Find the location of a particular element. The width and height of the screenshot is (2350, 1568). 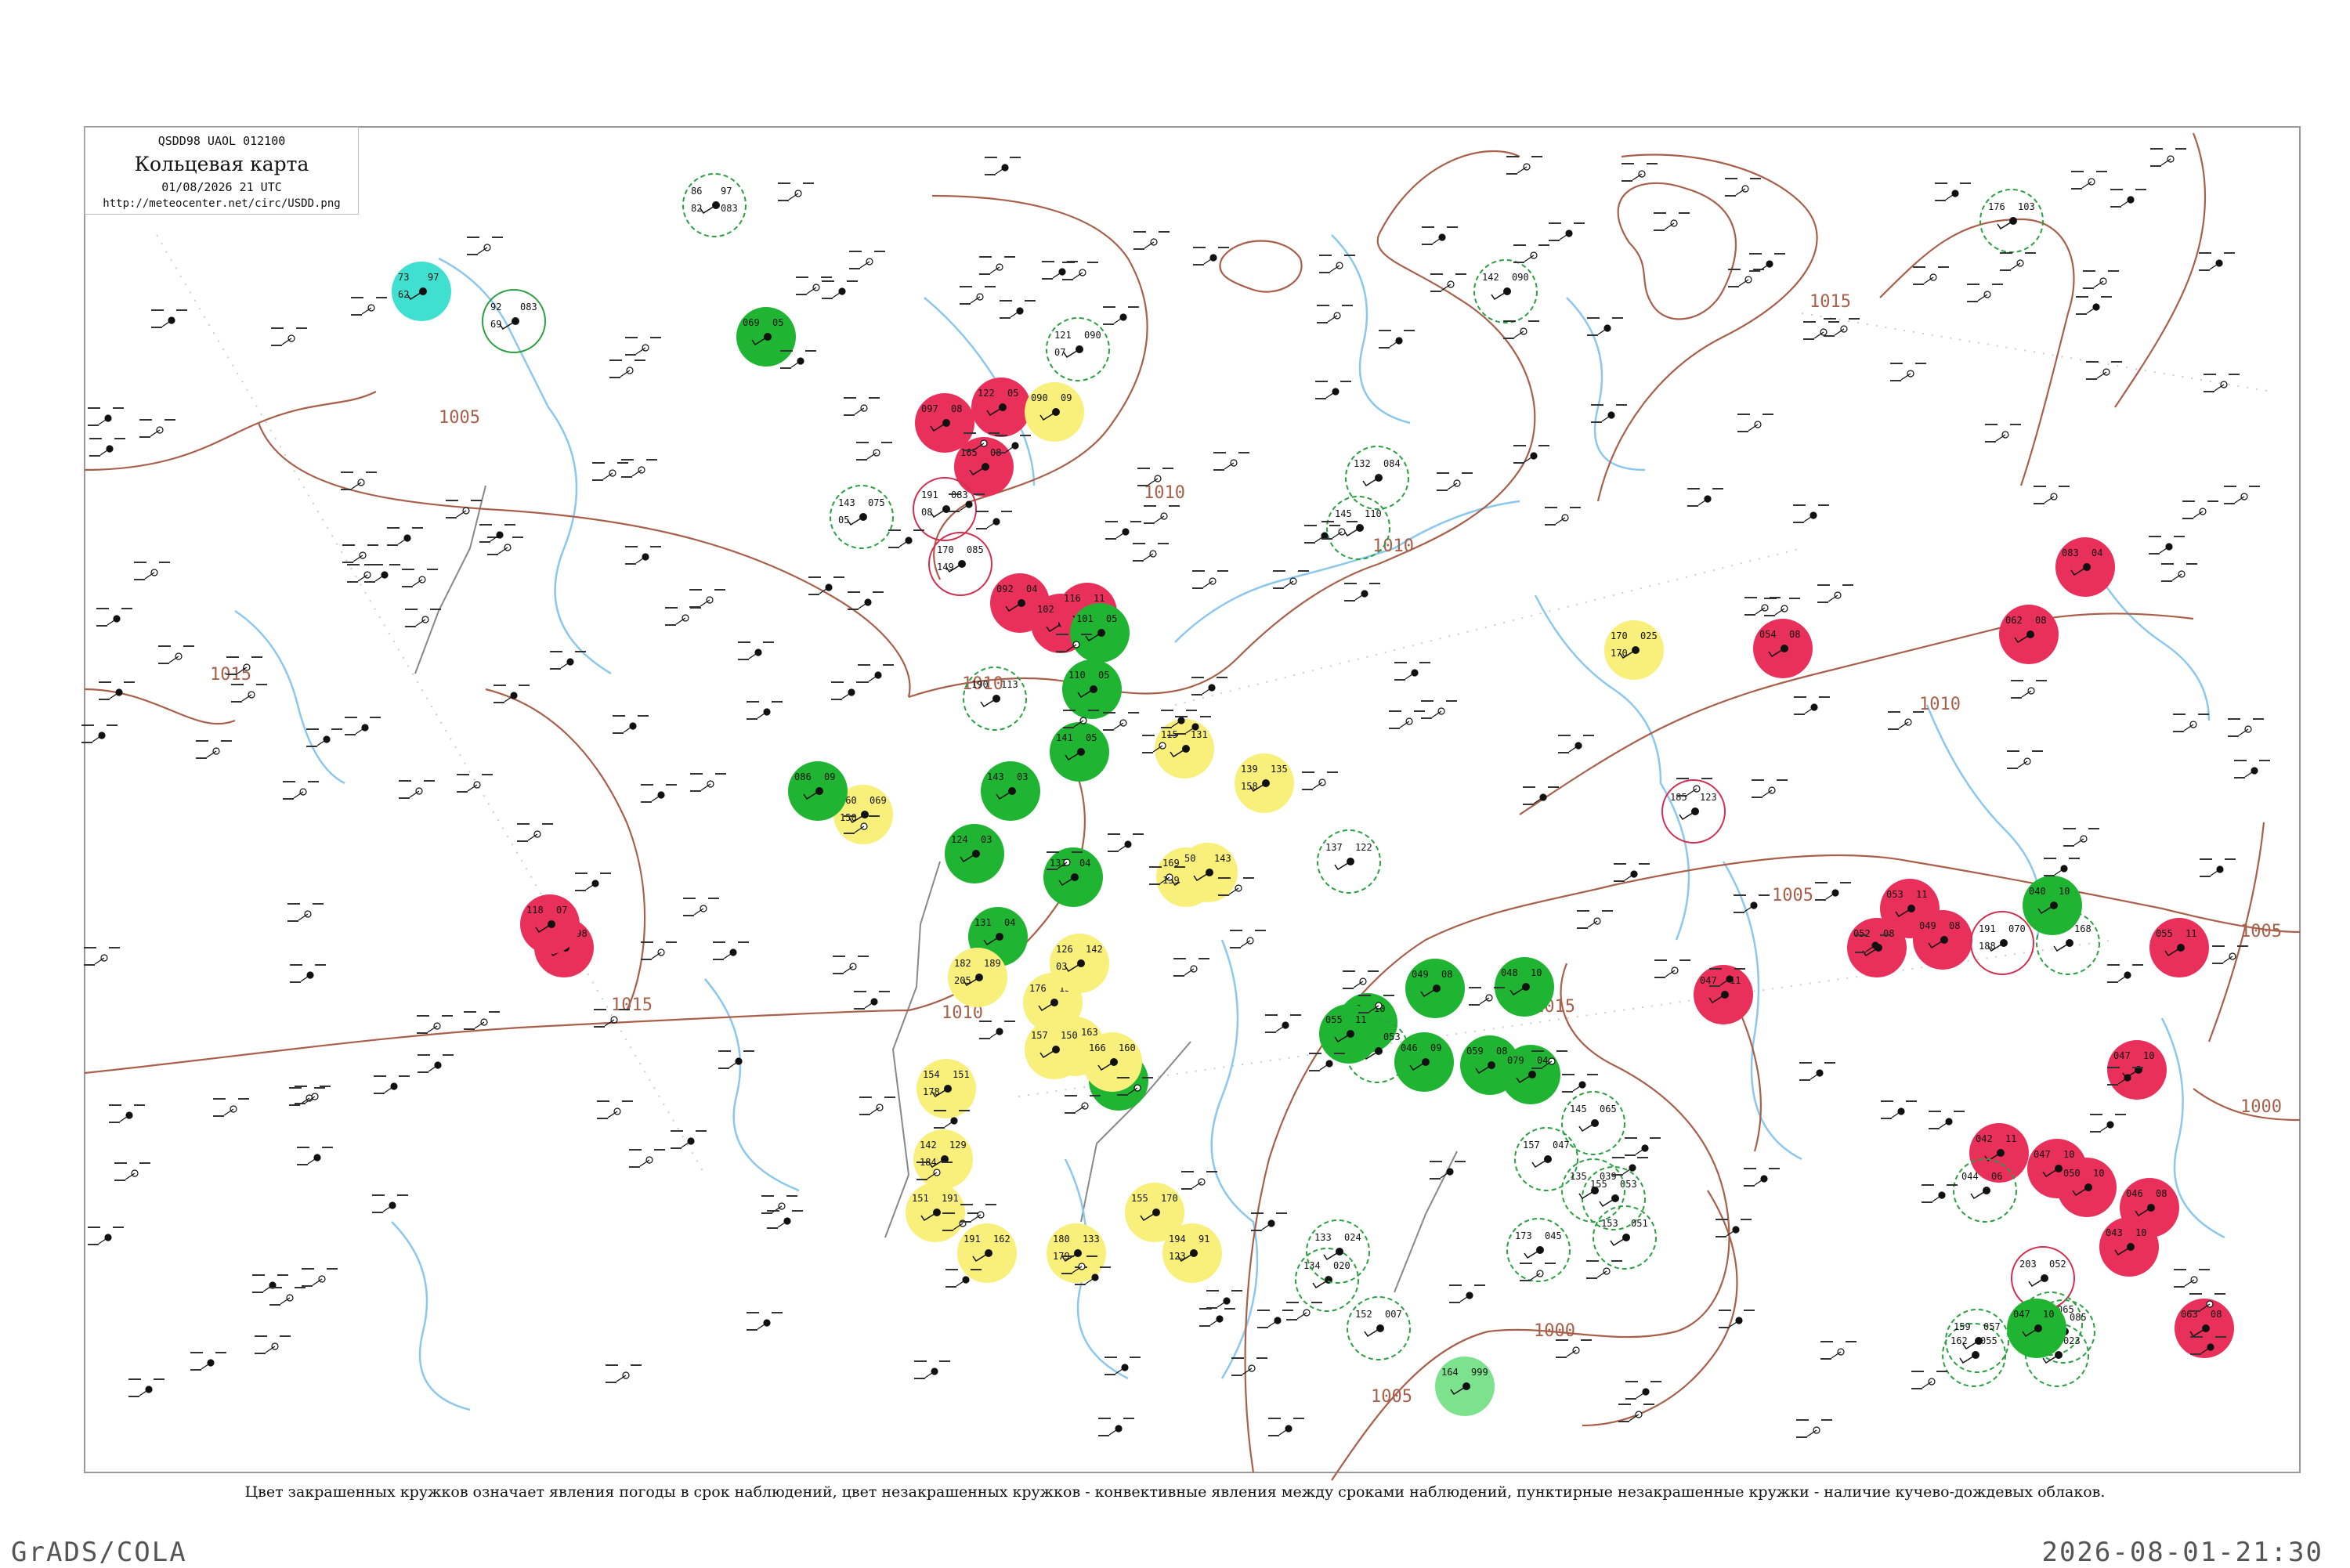

station-plot: 73 97 62 is located at coordinates (422, 291).